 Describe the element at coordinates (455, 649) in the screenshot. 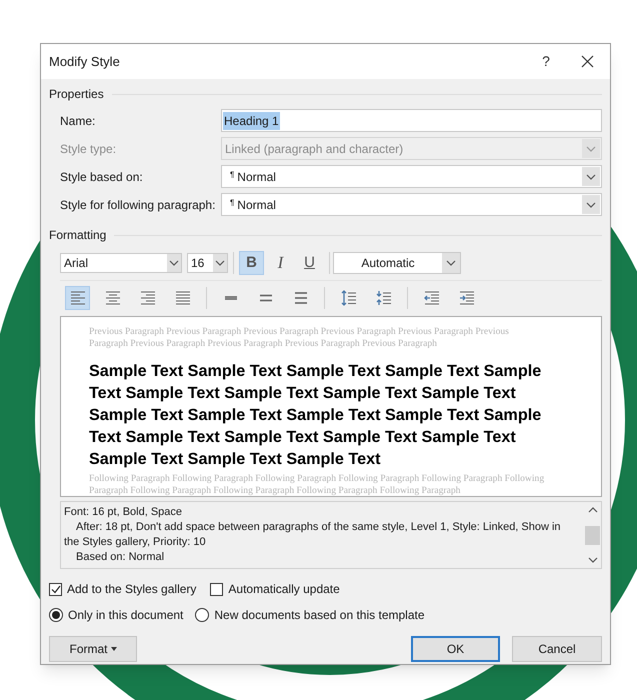

I see `ok-button: OK` at that location.